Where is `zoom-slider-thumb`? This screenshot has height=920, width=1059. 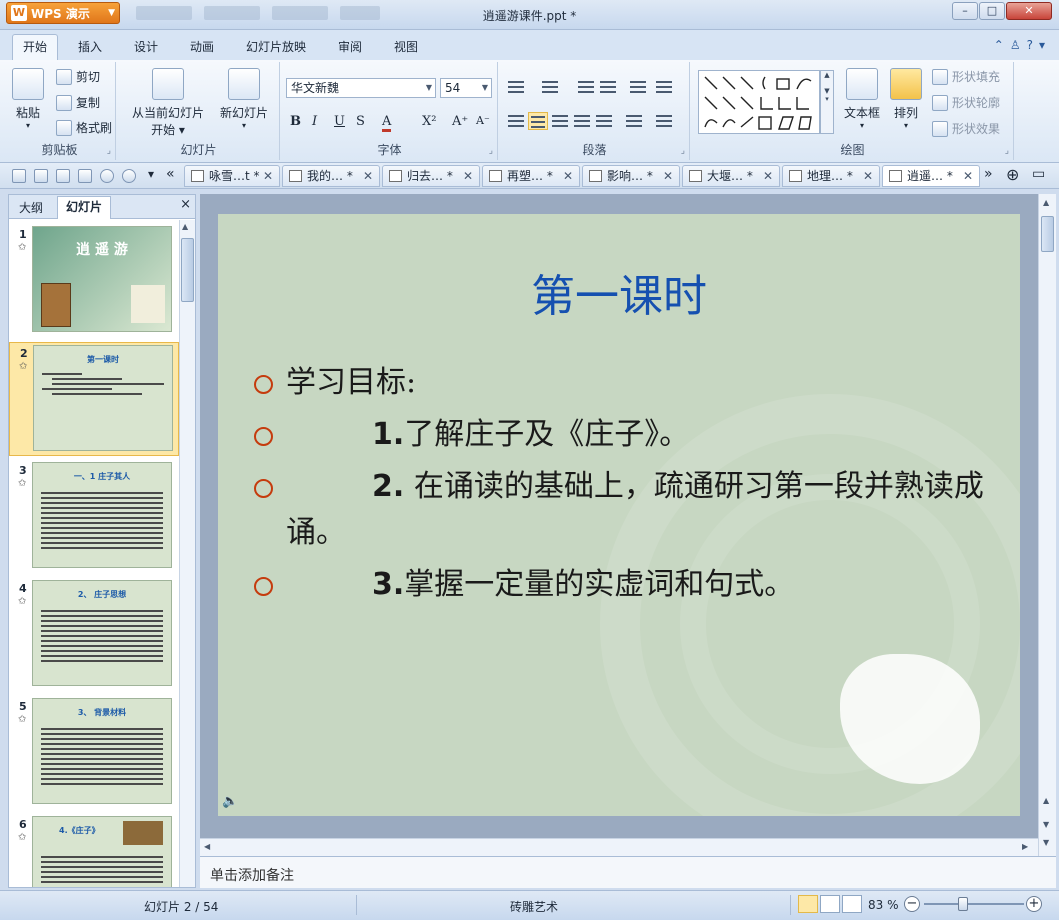 zoom-slider-thumb is located at coordinates (963, 904).